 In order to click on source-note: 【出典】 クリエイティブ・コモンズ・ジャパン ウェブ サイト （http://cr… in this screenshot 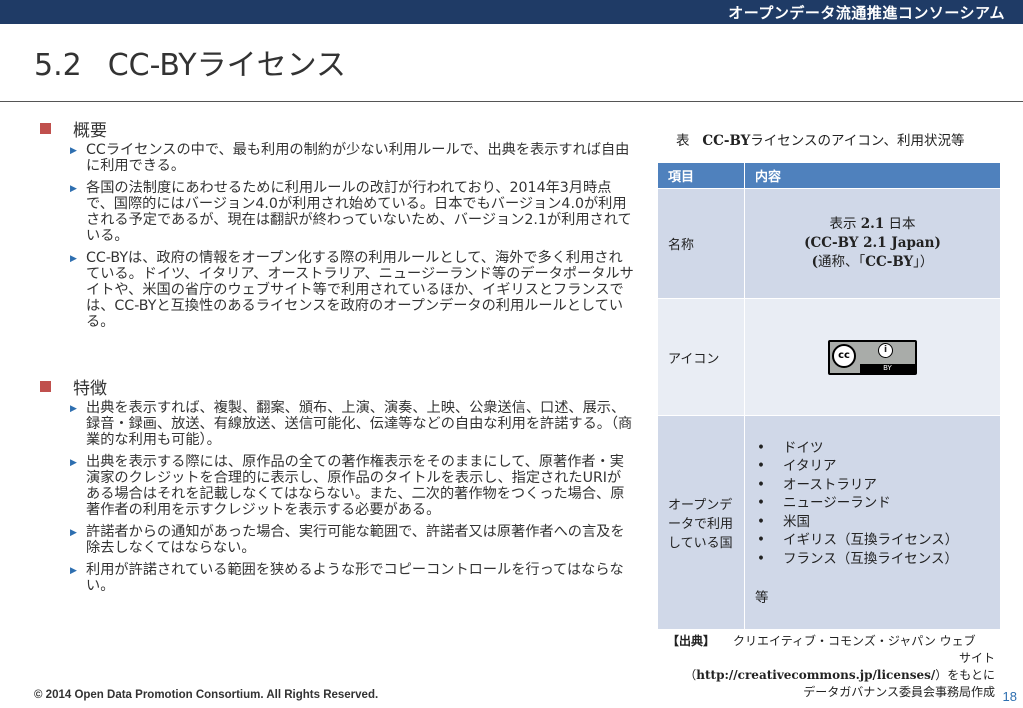, I will do `click(831, 666)`.